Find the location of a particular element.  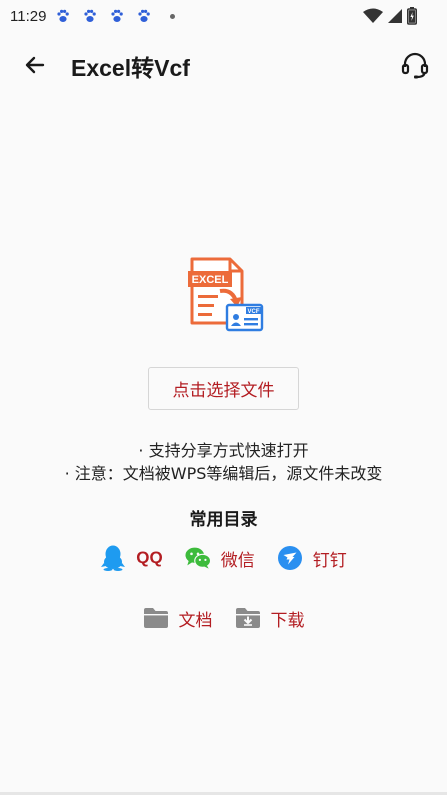

hint-share-open: · 支持分享方式快速打开 is located at coordinates (223, 450).